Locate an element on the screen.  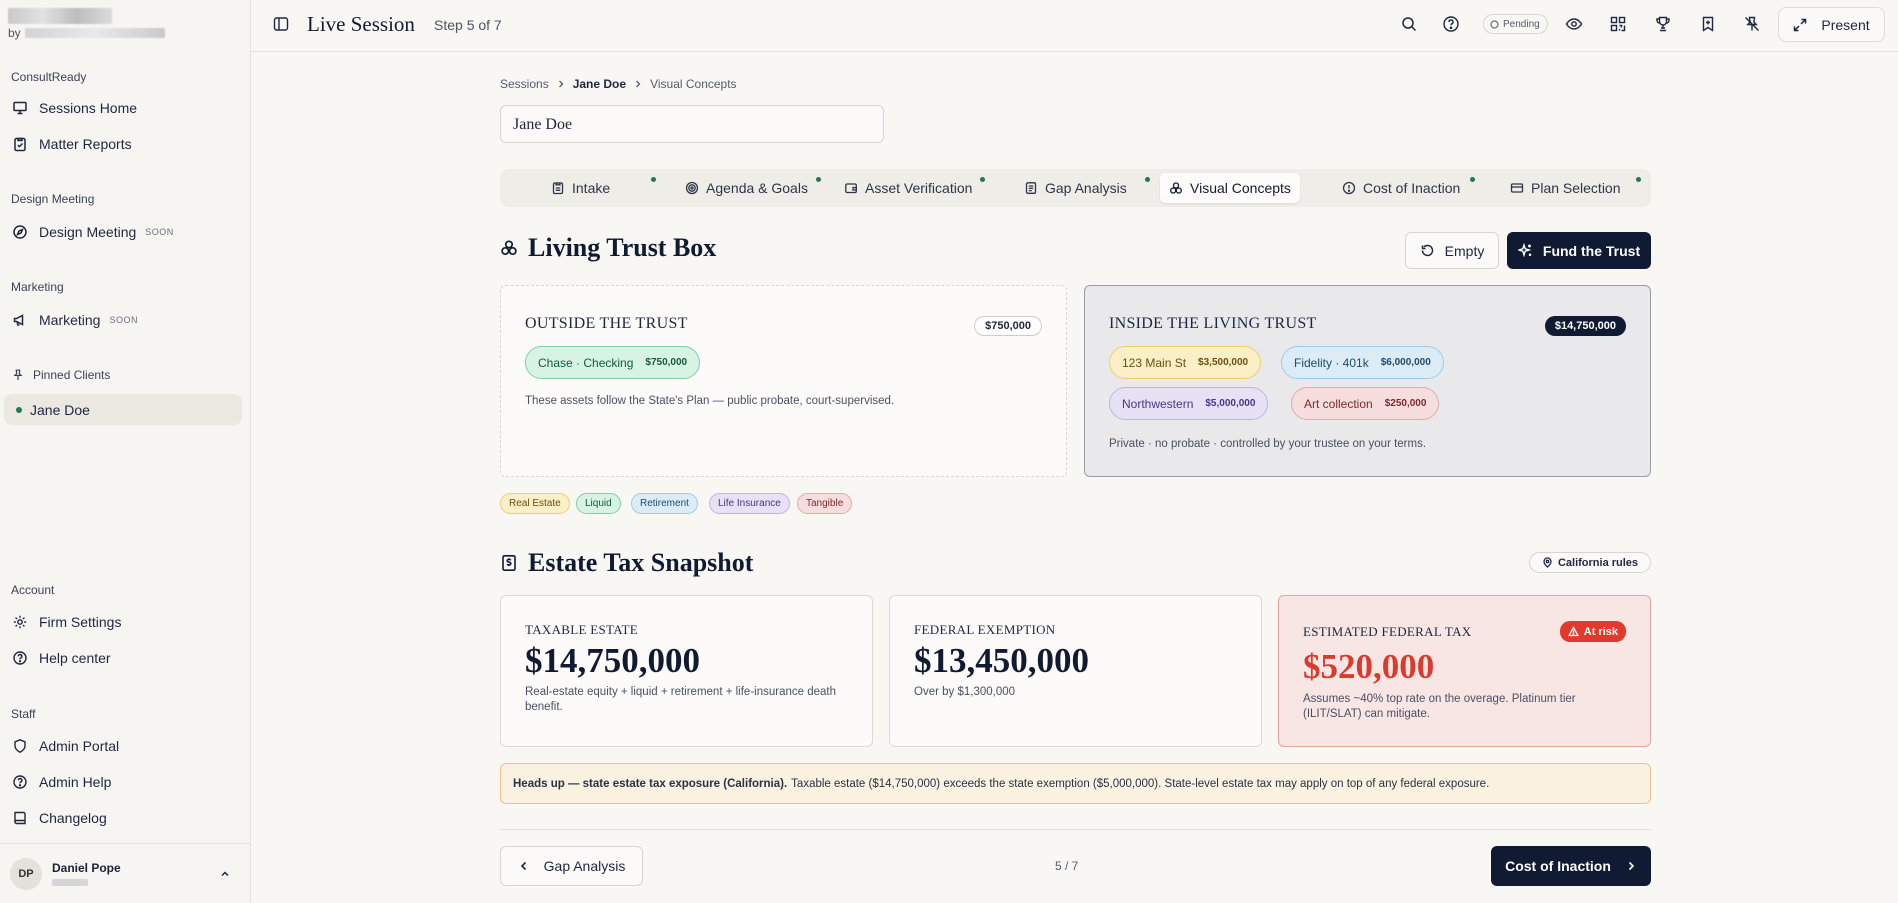
tab-intake: Intake is located at coordinates (580, 188).